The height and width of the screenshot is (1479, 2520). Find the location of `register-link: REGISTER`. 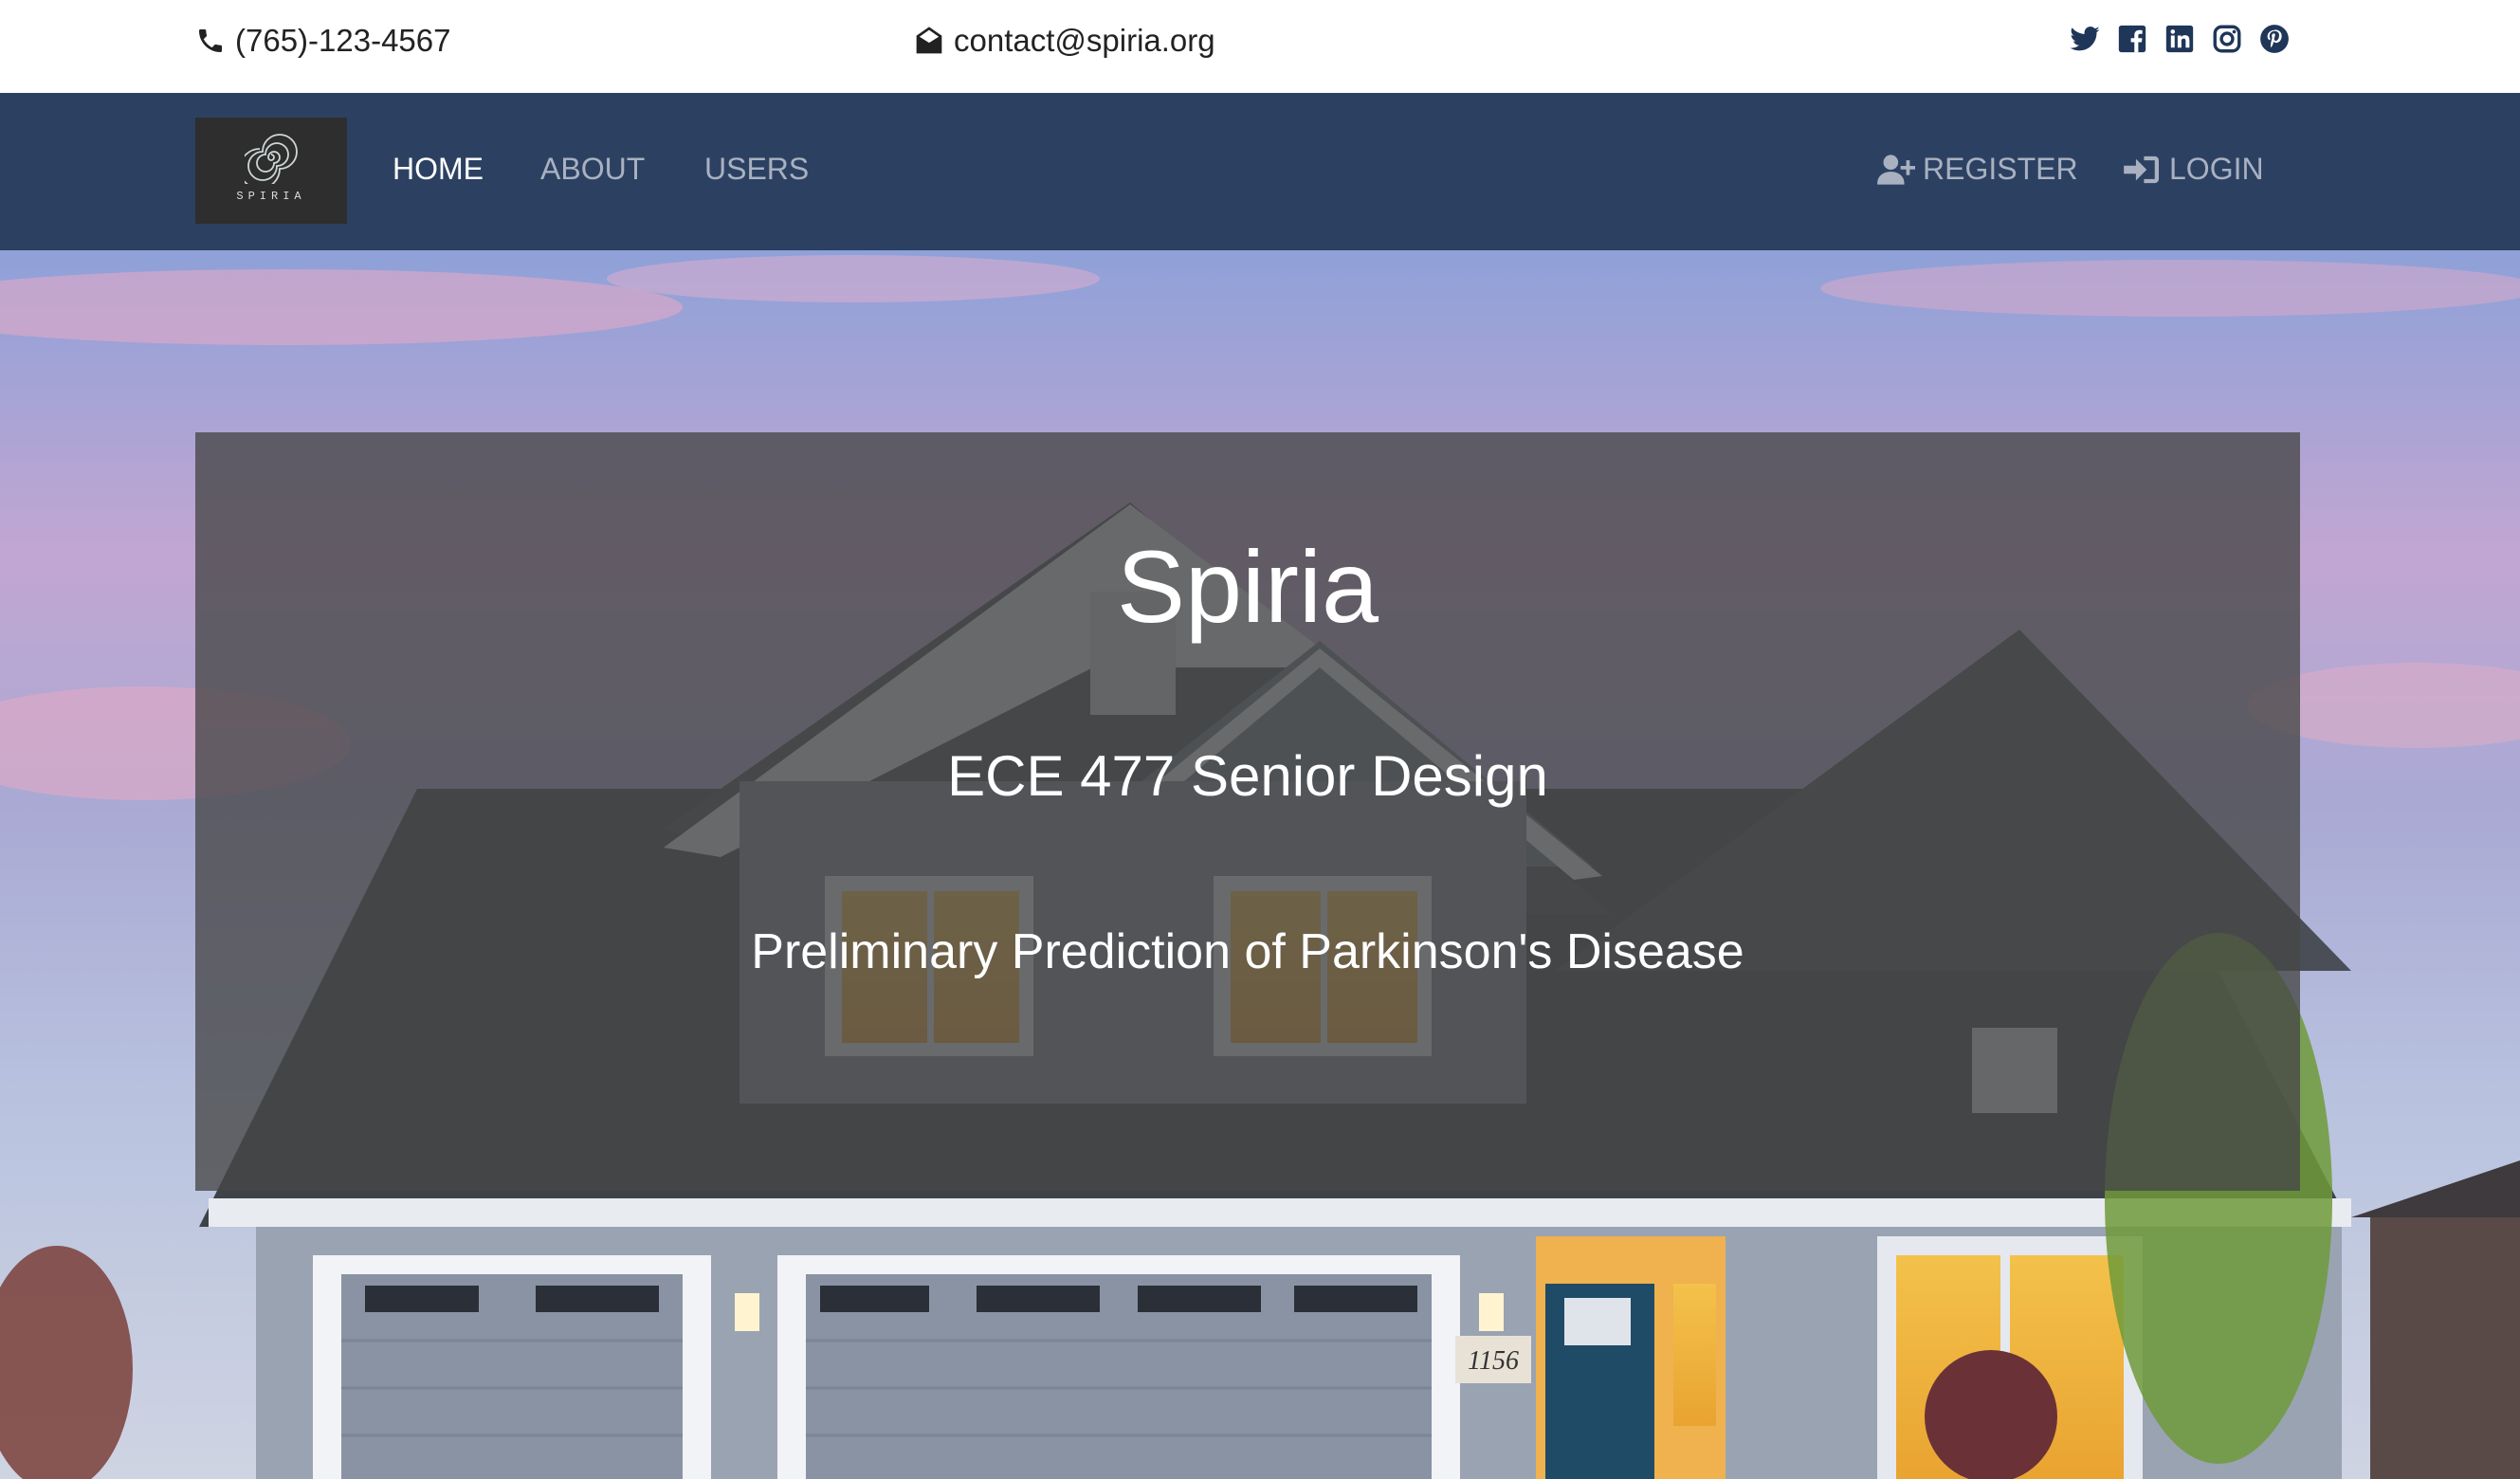

register-link: REGISTER is located at coordinates (1977, 170).